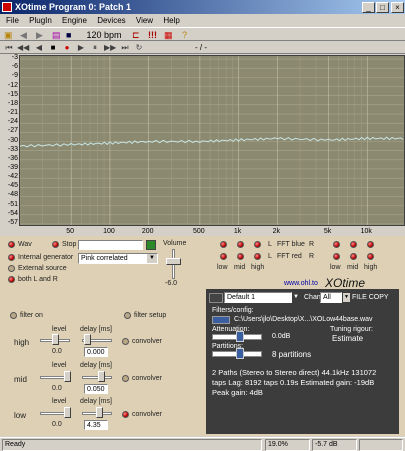 Image resolution: width=405 pixels, height=451 pixels. What do you see at coordinates (53, 47) in the screenshot?
I see `stop-icon: ■` at bounding box center [53, 47].